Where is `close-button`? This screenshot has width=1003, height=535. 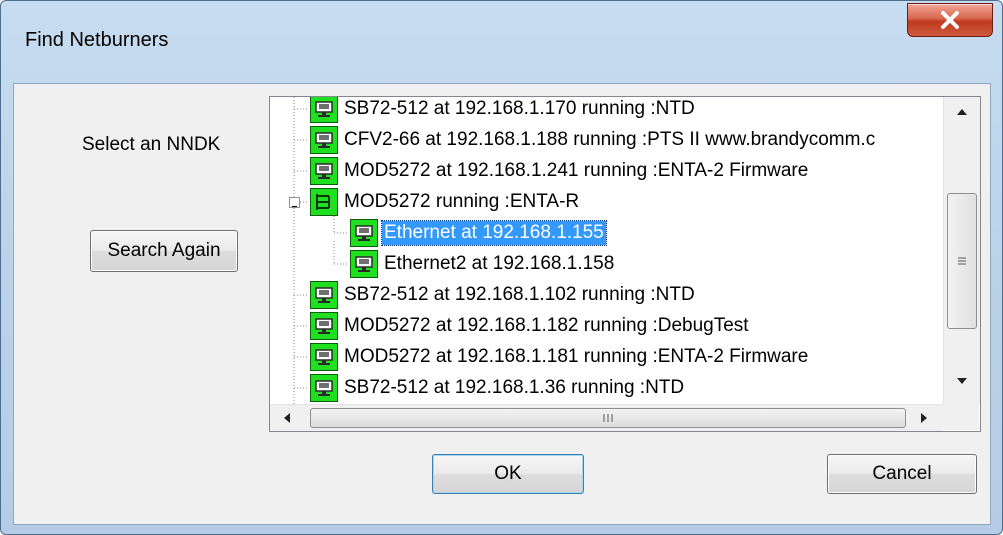
close-button is located at coordinates (950, 20).